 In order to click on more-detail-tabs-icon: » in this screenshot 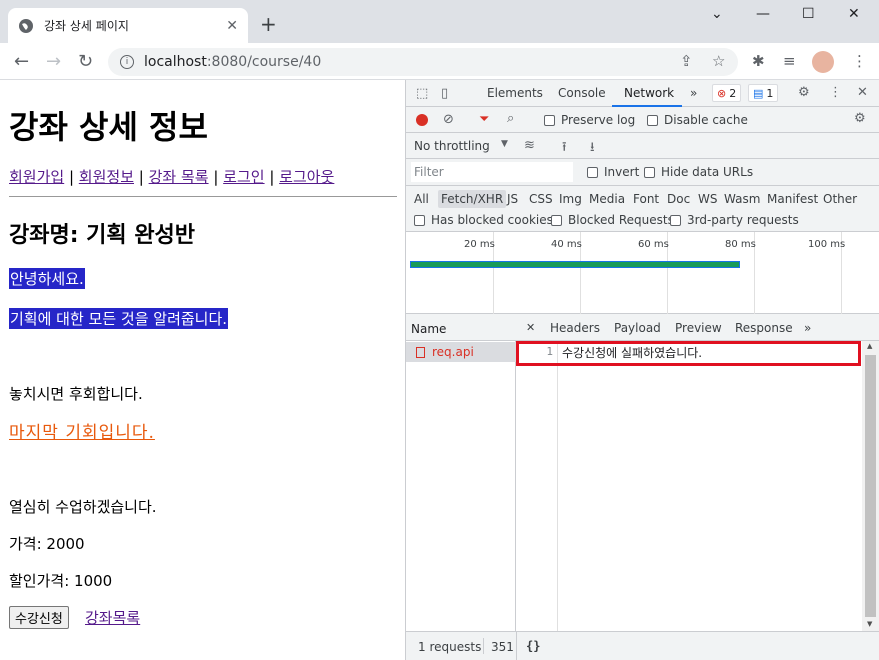, I will do `click(807, 328)`.